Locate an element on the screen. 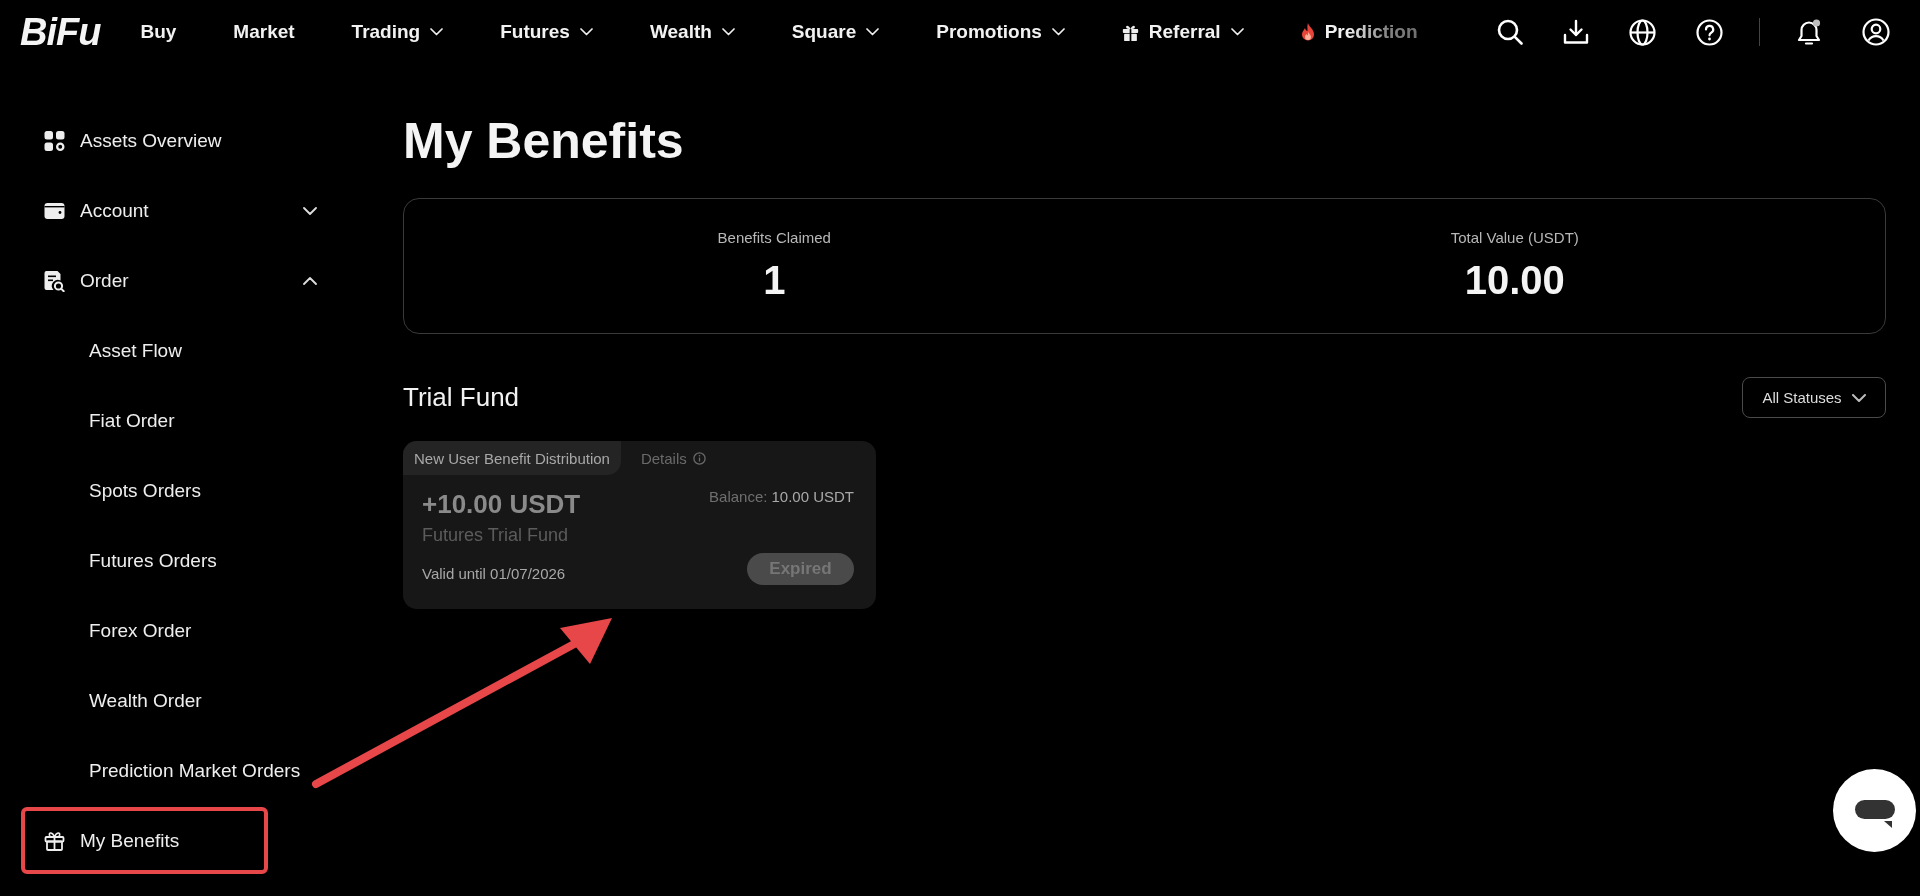 This screenshot has height=896, width=1920. sidebar-subitem: Fiat Order is located at coordinates (132, 421).